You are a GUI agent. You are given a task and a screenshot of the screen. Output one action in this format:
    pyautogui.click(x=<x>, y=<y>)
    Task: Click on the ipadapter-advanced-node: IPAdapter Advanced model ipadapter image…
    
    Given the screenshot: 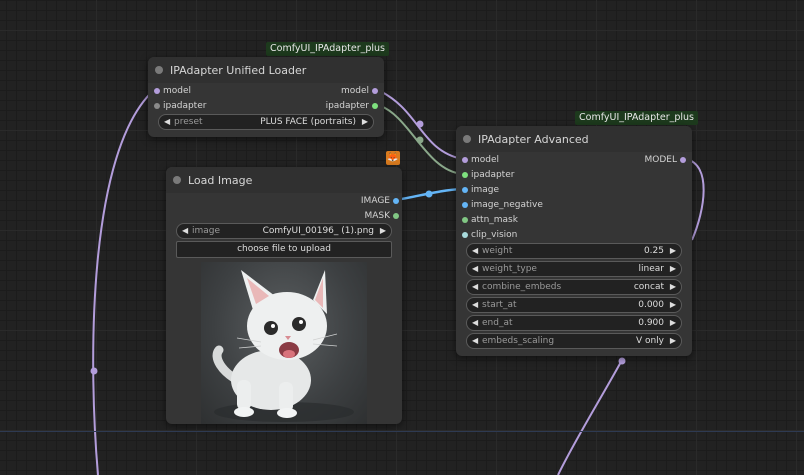 What is the action you would take?
    pyautogui.click(x=574, y=241)
    